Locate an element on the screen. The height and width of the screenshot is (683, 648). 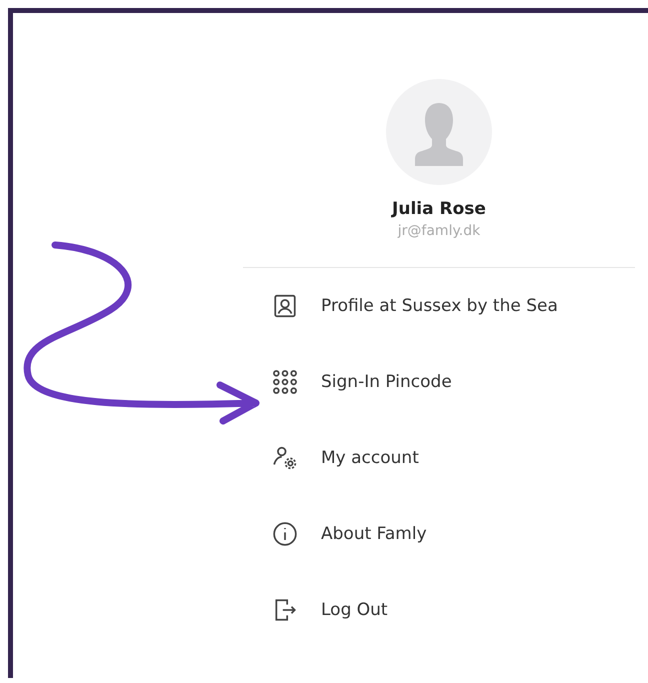
info-icon is located at coordinates (285, 534).